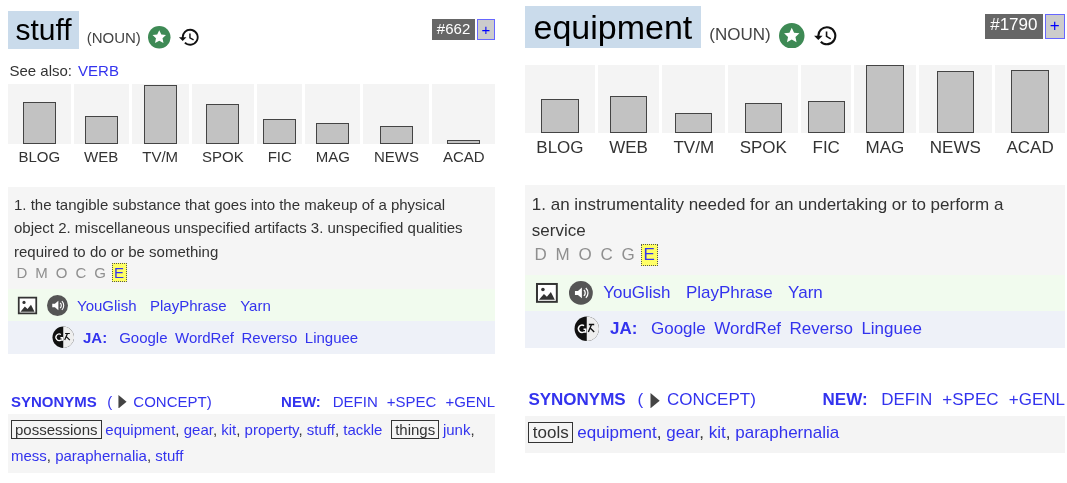  What do you see at coordinates (767, 217) in the screenshot?
I see `definition-text: 1. an instrumentality needed for an undertaking or to perform a service` at bounding box center [767, 217].